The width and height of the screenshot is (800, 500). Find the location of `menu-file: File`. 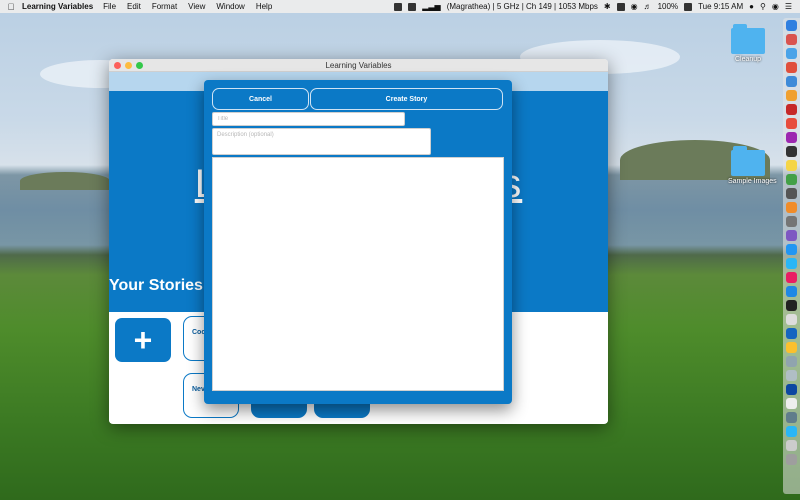

menu-file: File is located at coordinates (109, 6).